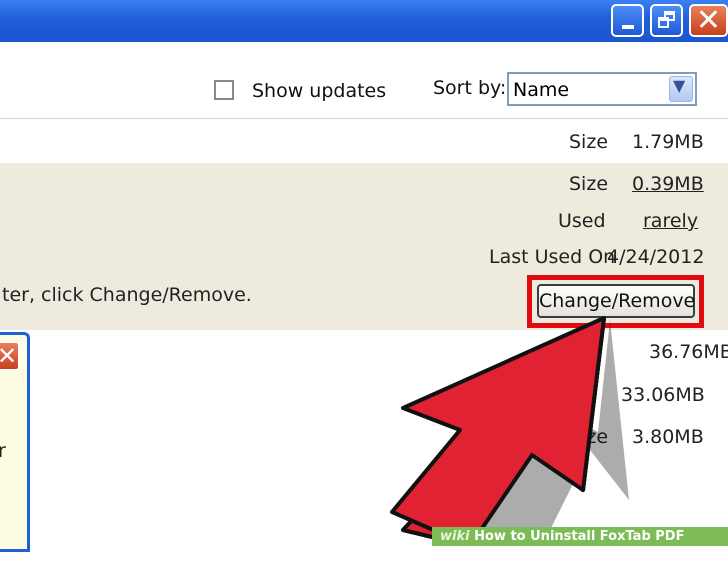 The width and height of the screenshot is (728, 565). What do you see at coordinates (509, 431) in the screenshot?
I see `pointer-arrow-icon` at bounding box center [509, 431].